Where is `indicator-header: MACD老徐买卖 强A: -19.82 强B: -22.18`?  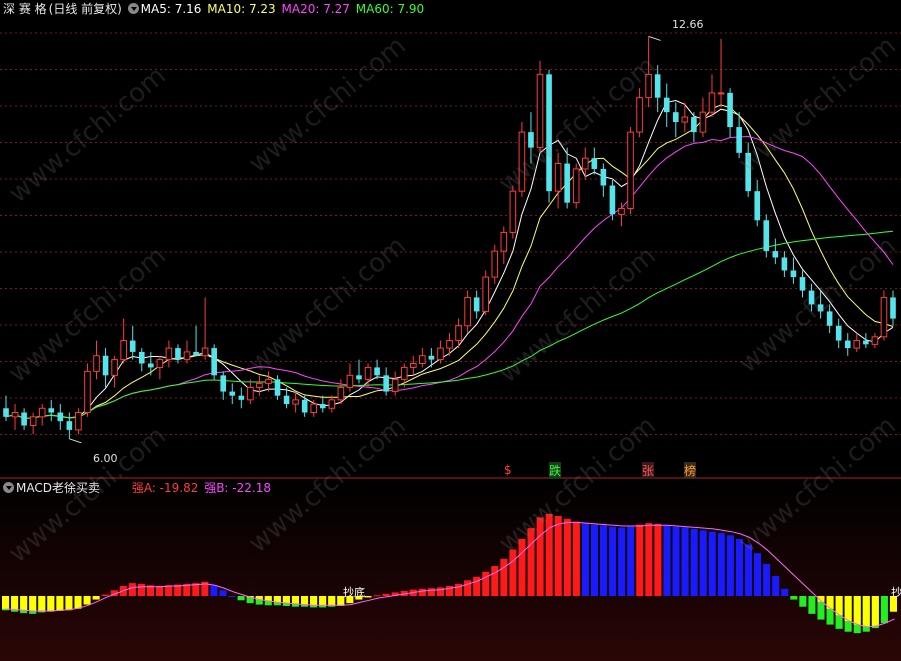 indicator-header: MACD老徐买卖 强A: -19.82 强B: -22.18 is located at coordinates (138, 488).